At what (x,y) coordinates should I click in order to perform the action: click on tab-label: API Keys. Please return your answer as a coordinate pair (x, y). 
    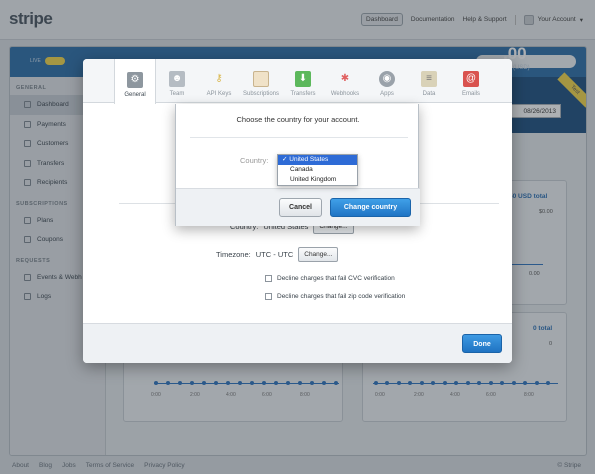
    Looking at the image, I should click on (219, 94).